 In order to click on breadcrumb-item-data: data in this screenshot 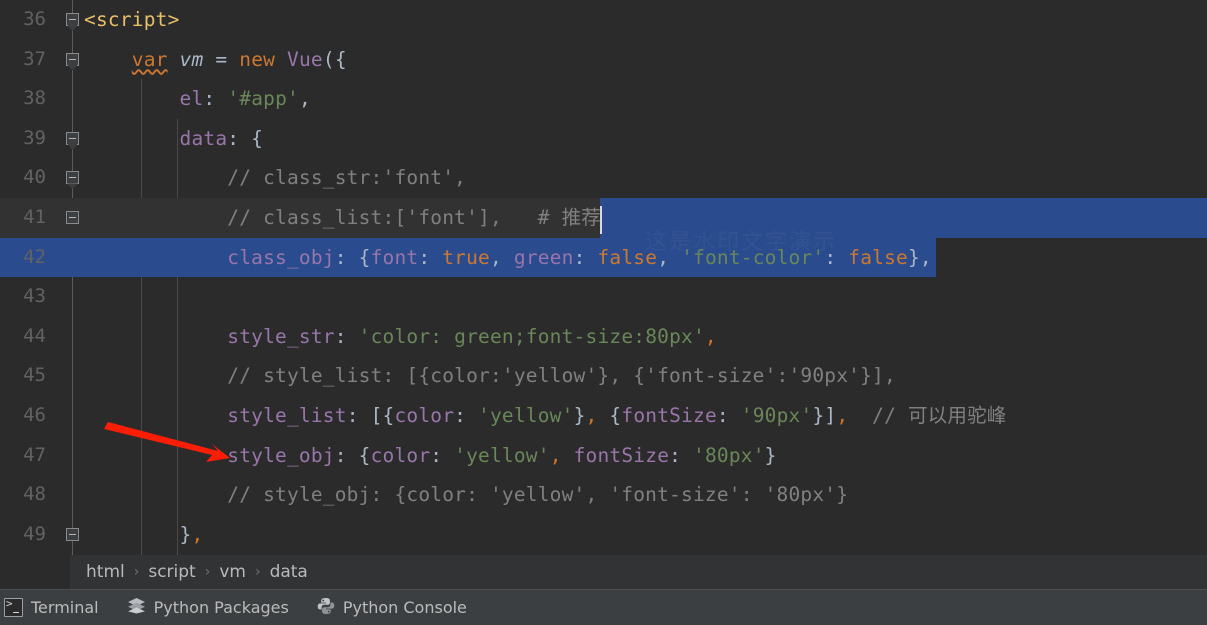, I will do `click(289, 572)`.